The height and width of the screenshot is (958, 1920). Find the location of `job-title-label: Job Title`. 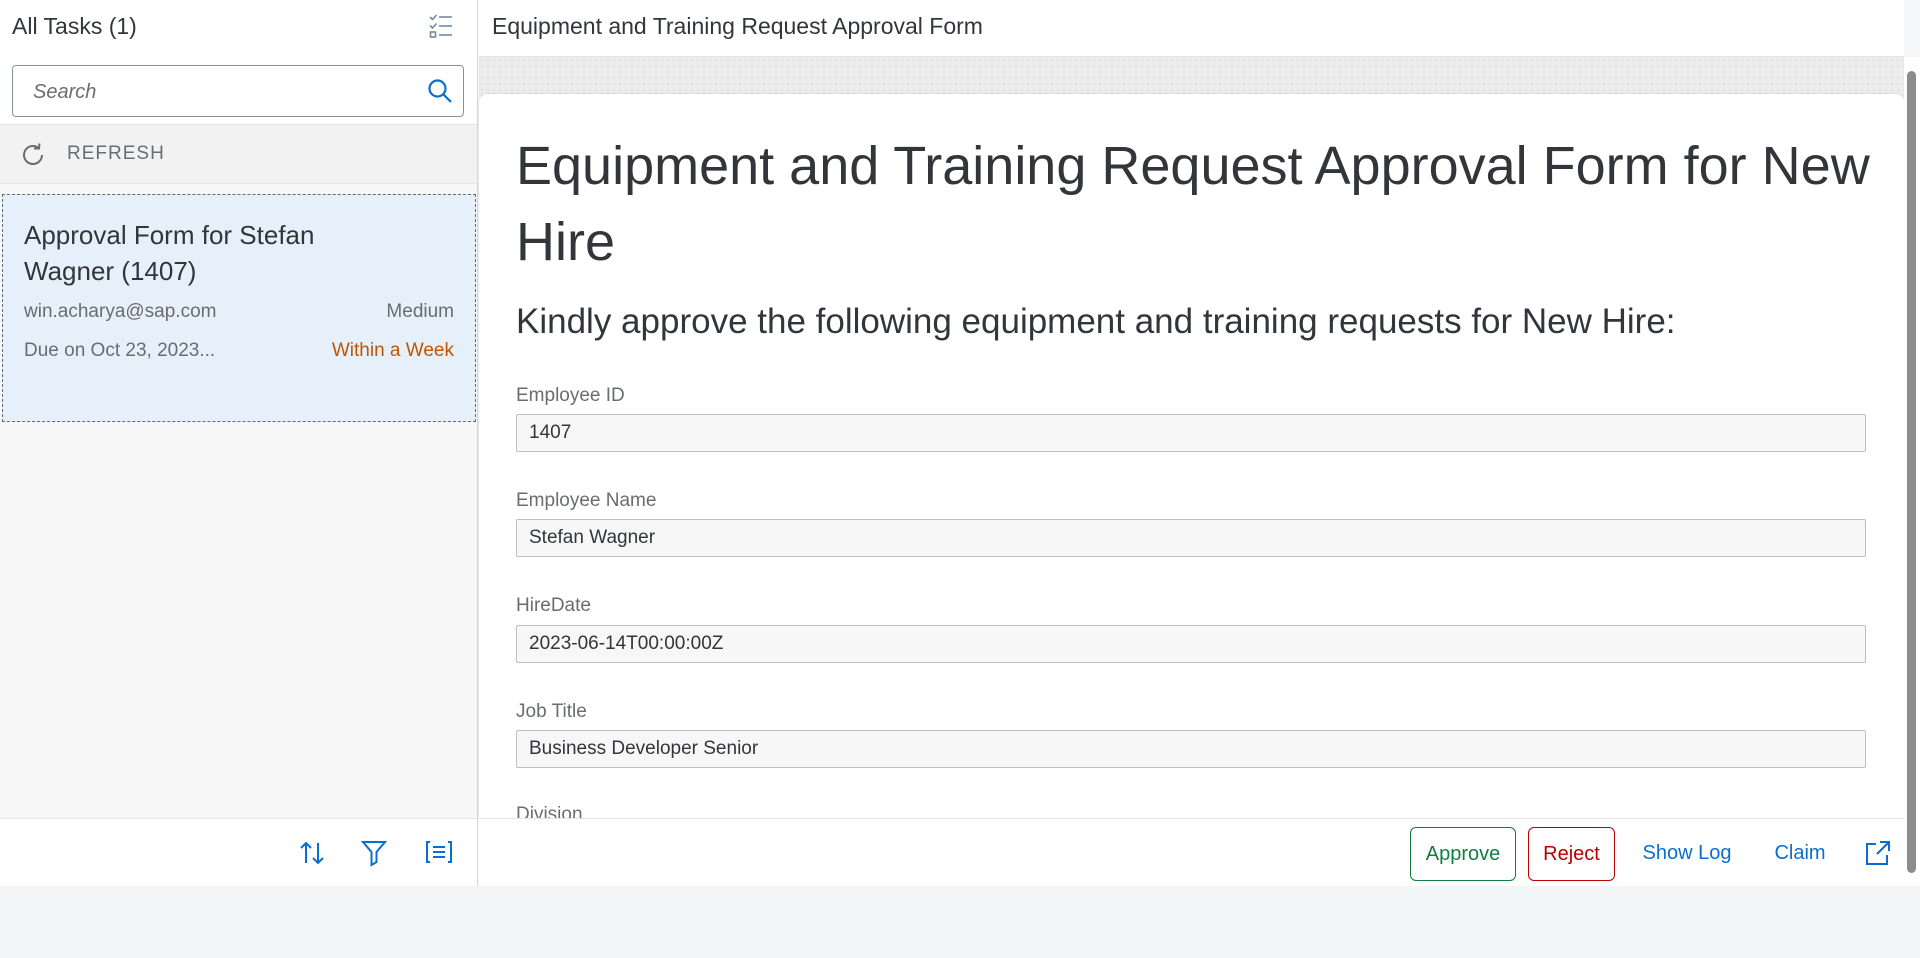

job-title-label: Job Title is located at coordinates (551, 711).